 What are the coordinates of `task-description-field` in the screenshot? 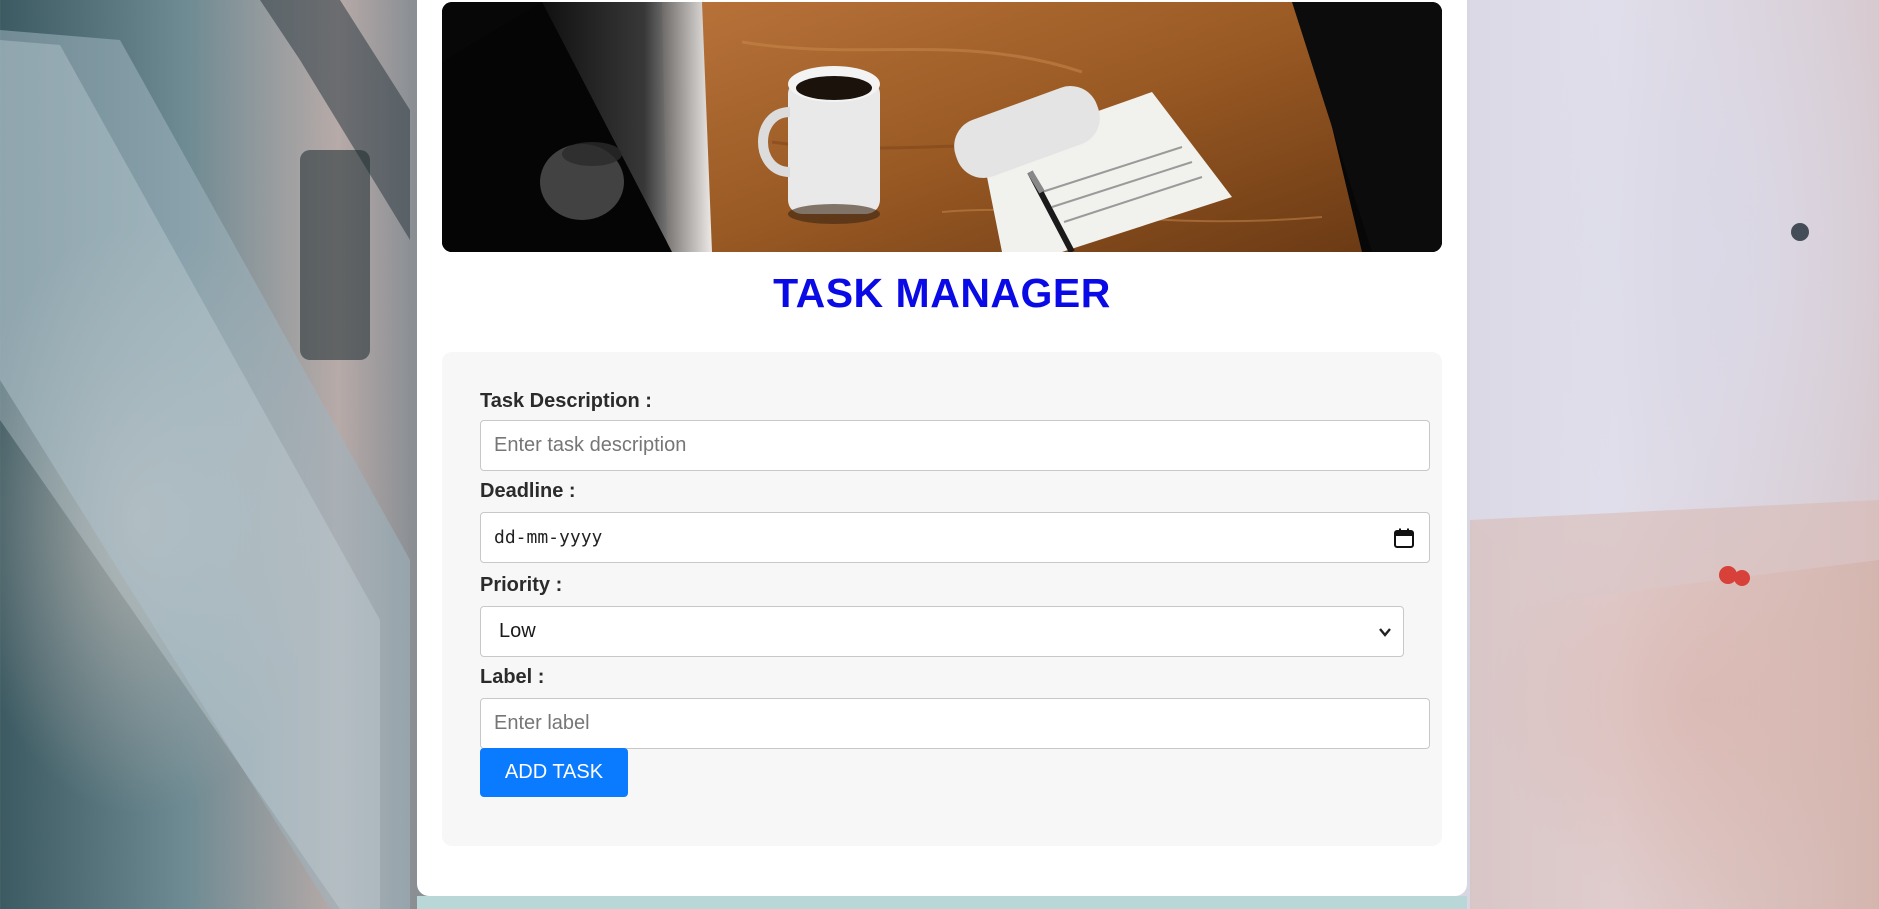 It's located at (955, 445).